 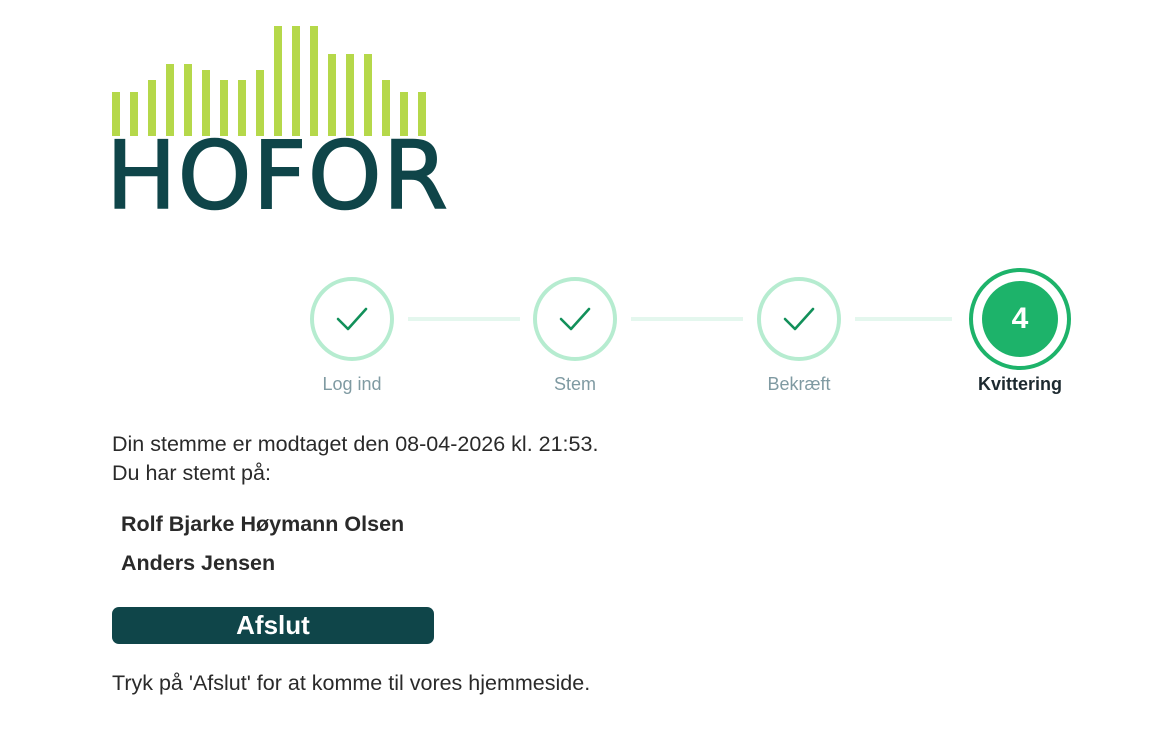 What do you see at coordinates (198, 563) in the screenshot?
I see `candidate-name: Anders Jensen` at bounding box center [198, 563].